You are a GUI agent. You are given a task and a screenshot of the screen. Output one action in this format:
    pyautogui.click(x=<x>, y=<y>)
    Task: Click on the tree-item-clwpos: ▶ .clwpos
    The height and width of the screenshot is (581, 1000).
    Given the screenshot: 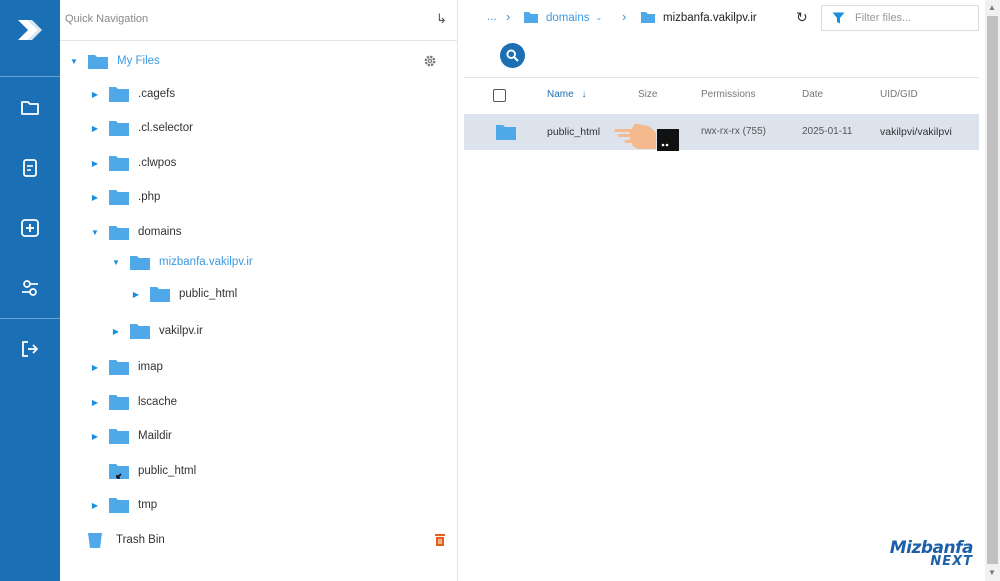 What is the action you would take?
    pyautogui.click(x=133, y=163)
    